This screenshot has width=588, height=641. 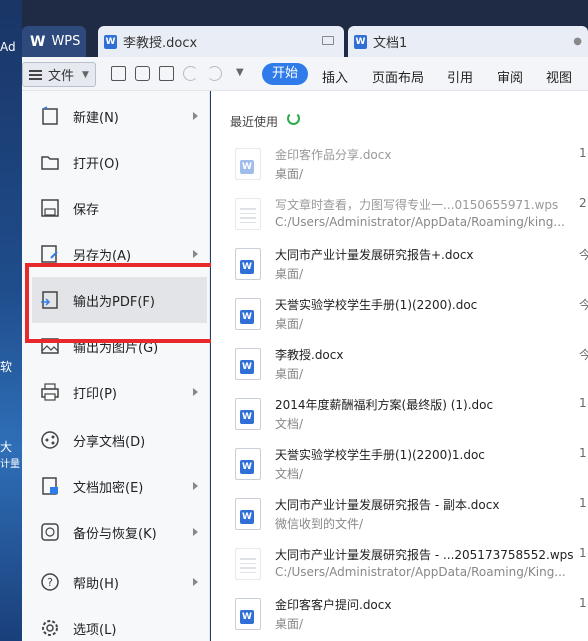 I want to click on tab-start: 开始, so click(x=285, y=74).